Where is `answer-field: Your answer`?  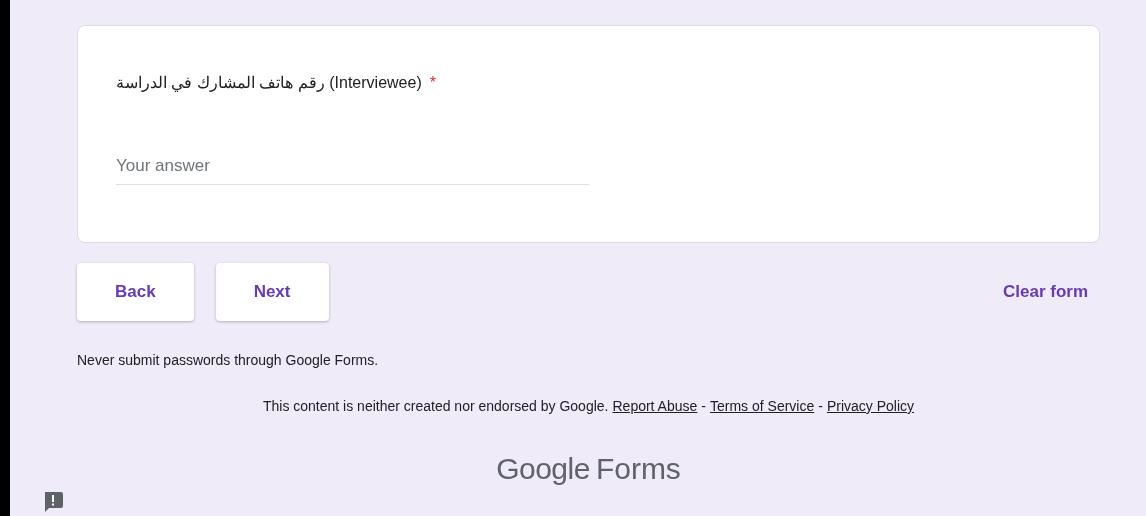
answer-field: Your answer is located at coordinates (352, 170).